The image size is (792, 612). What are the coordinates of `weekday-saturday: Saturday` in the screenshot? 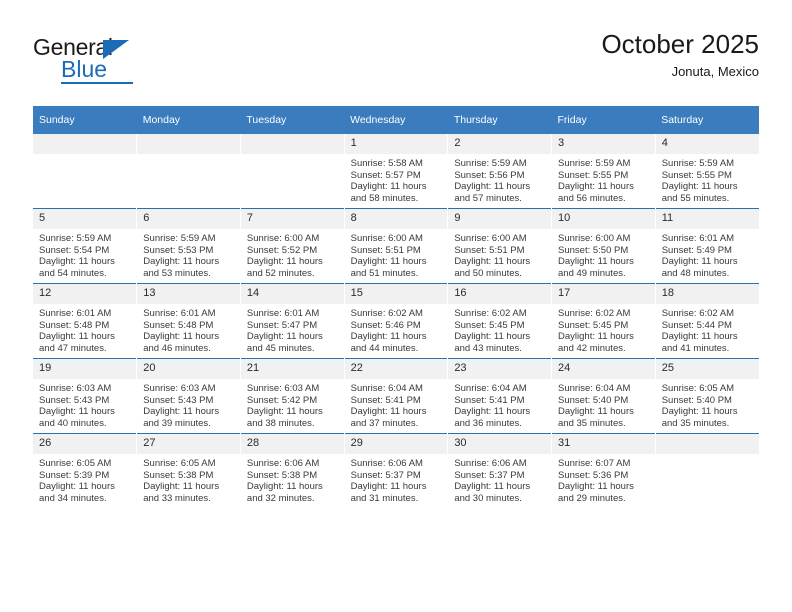 It's located at (707, 120).